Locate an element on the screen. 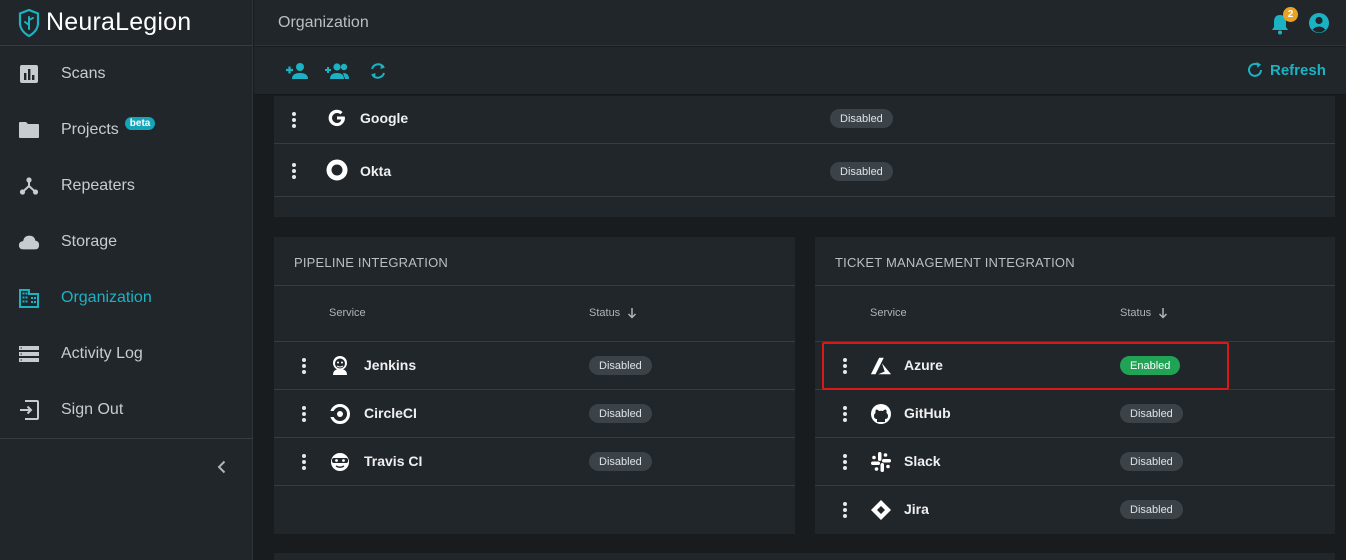 Image resolution: width=1346 pixels, height=560 pixels. sync-button is located at coordinates (378, 71).